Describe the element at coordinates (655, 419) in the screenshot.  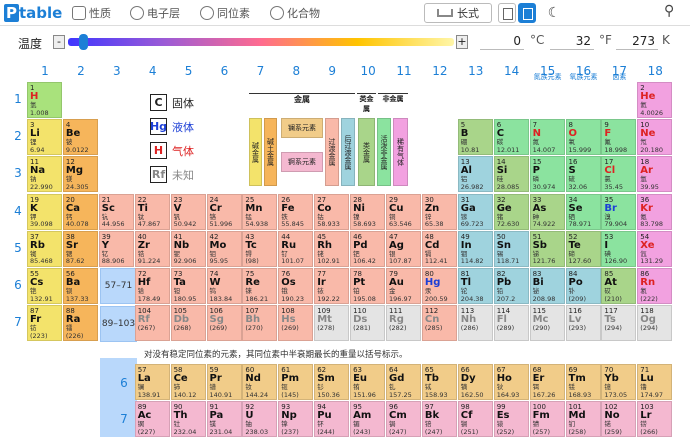
I see `element-Lr: 103 Lr 铹 (266)` at that location.